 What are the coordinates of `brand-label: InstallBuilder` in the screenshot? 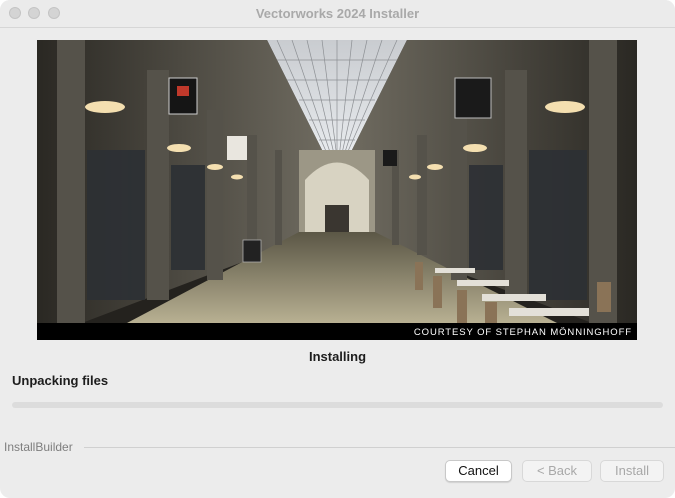 It's located at (40, 447).